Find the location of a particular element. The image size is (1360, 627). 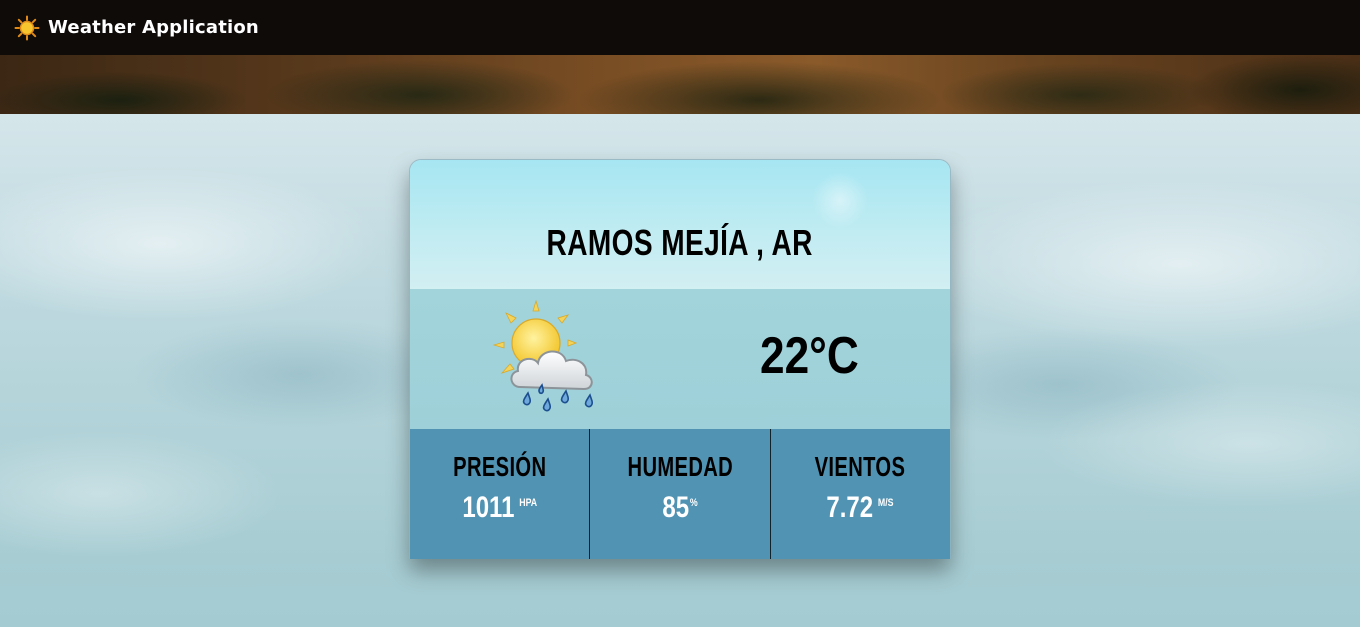

city-name: RAMOS MEJÍA , AR is located at coordinates (680, 242).